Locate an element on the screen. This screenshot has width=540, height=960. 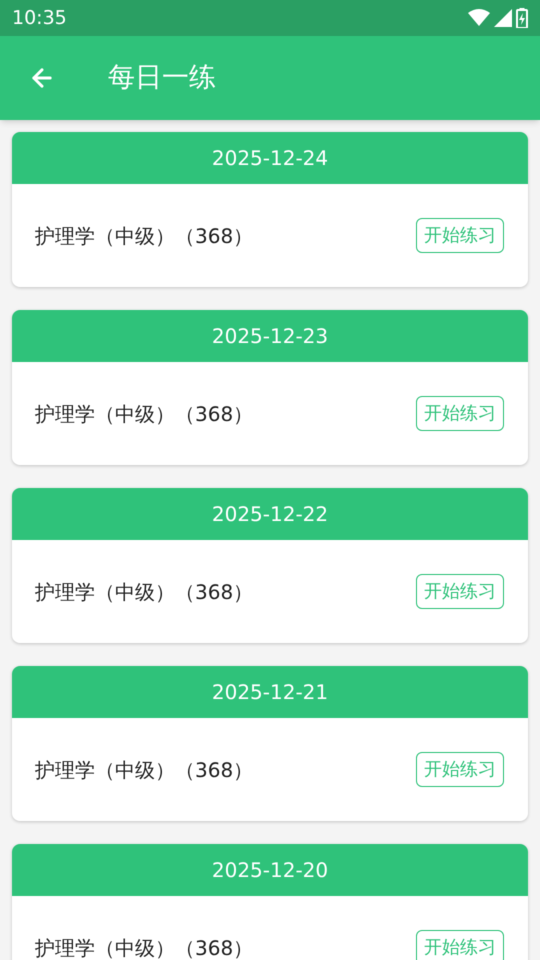
battery-icon is located at coordinates (522, 18).